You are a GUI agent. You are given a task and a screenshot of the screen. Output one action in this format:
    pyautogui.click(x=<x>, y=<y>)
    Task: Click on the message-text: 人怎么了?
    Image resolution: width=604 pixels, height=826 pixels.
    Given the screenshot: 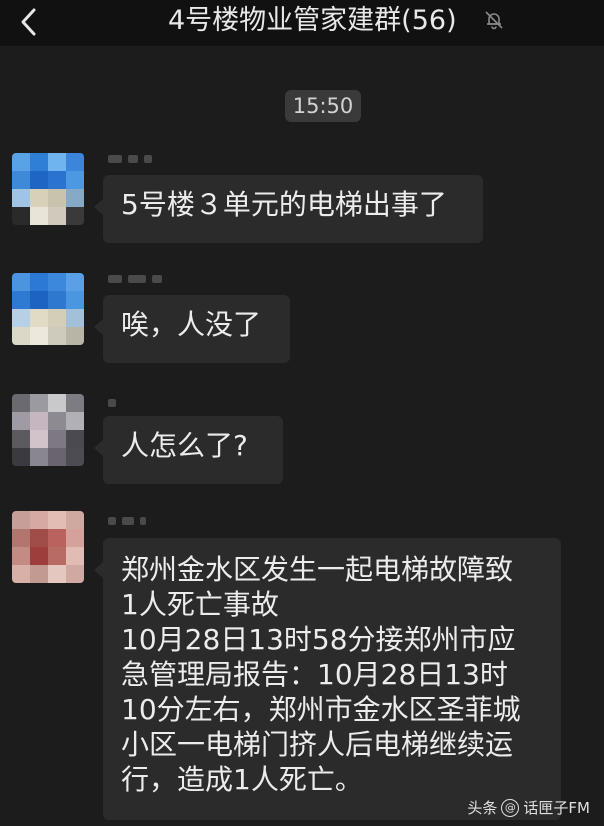 What is the action you would take?
    pyautogui.click(x=184, y=445)
    